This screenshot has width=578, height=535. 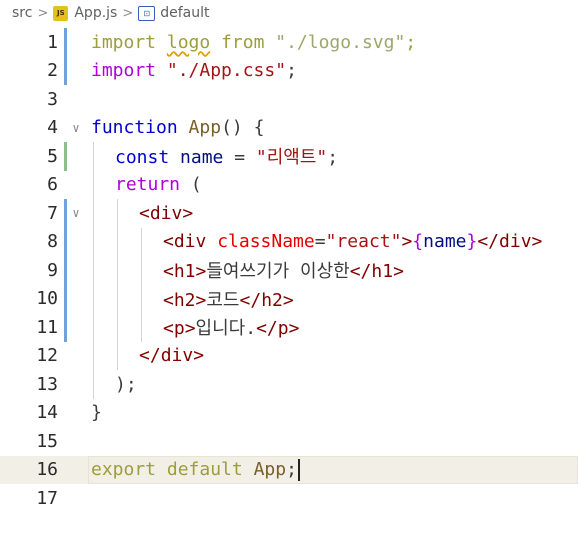 I want to click on code-line: 12 </div>, so click(x=289, y=356).